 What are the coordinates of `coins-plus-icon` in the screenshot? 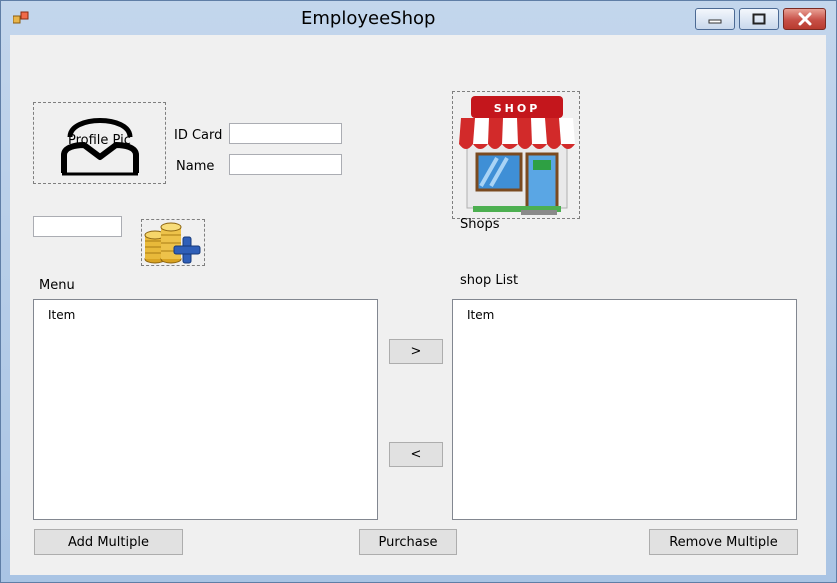 It's located at (172, 243).